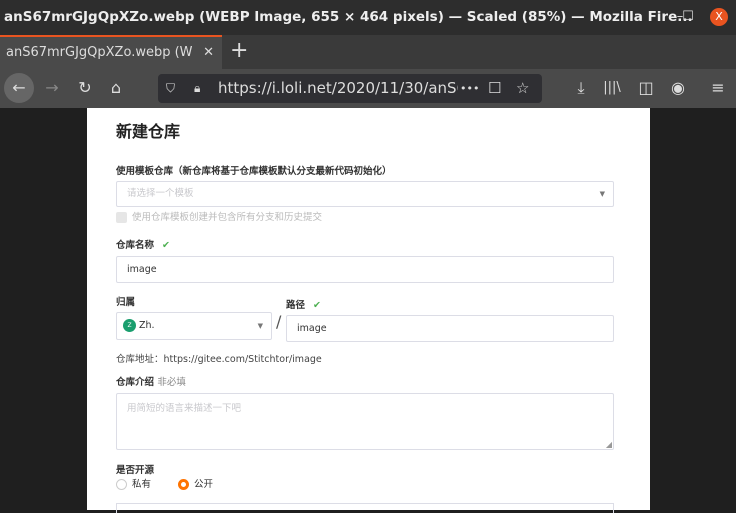  What do you see at coordinates (99, 52) in the screenshot?
I see `tab-label: anS67mrGJgQpXZo.webp (W` at bounding box center [99, 52].